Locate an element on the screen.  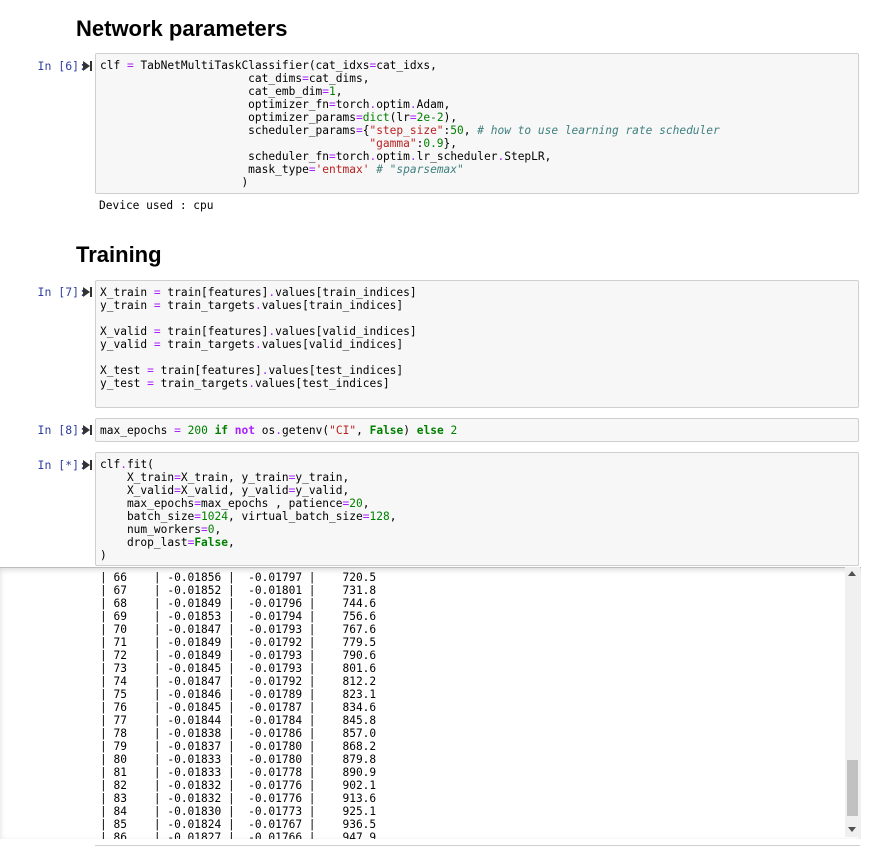
log-row: | 72 | -0.01849 | -0.01793 | 790.6 is located at coordinates (238, 655).